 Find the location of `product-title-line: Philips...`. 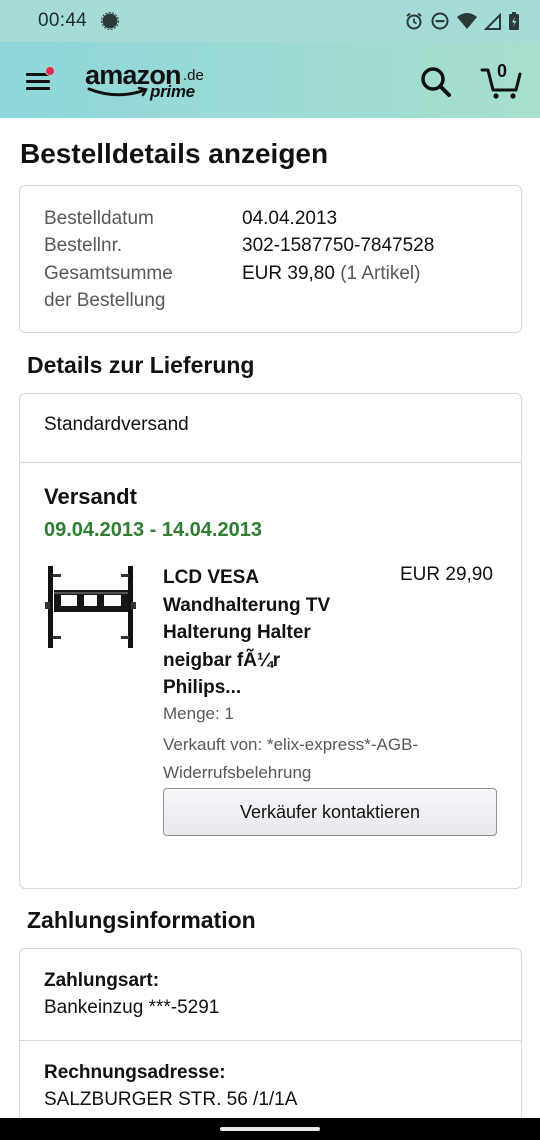

product-title-line: Philips... is located at coordinates (202, 687).